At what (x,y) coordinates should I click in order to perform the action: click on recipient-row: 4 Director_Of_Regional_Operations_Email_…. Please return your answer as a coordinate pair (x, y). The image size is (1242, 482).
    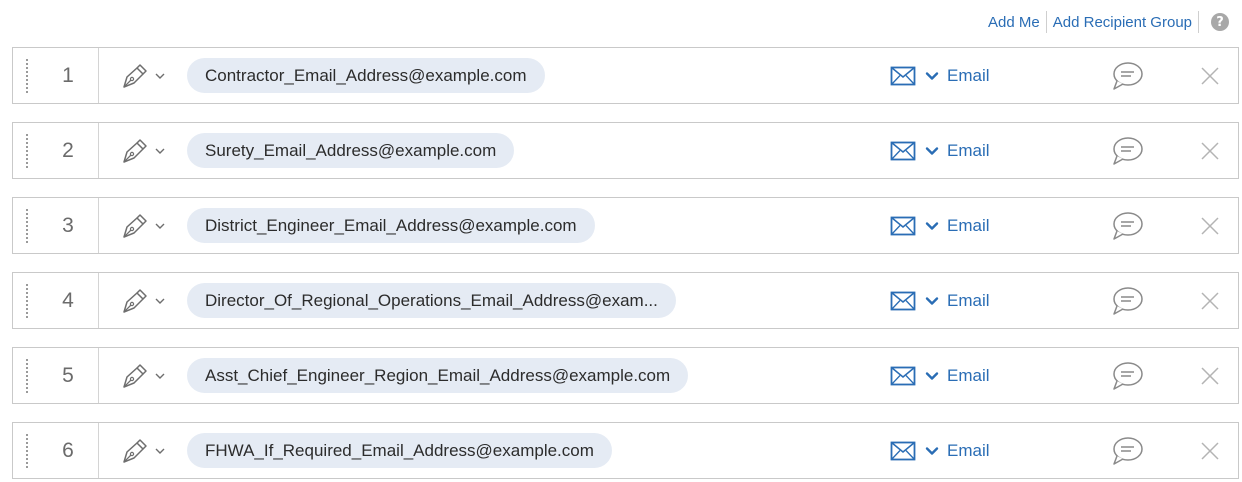
    Looking at the image, I should click on (625, 300).